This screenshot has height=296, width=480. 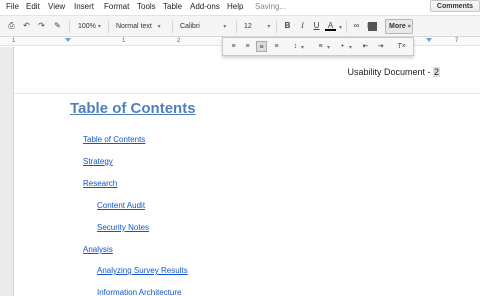 What do you see at coordinates (100, 183) in the screenshot?
I see `toc-link: Research` at bounding box center [100, 183].